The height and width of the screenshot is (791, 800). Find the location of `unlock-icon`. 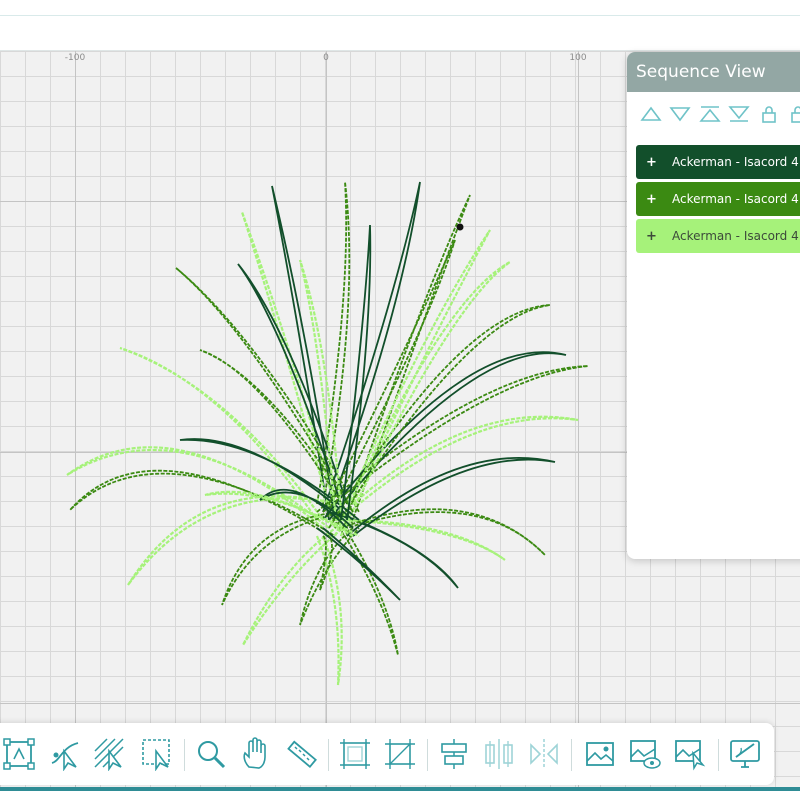

unlock-icon is located at coordinates (793, 114).